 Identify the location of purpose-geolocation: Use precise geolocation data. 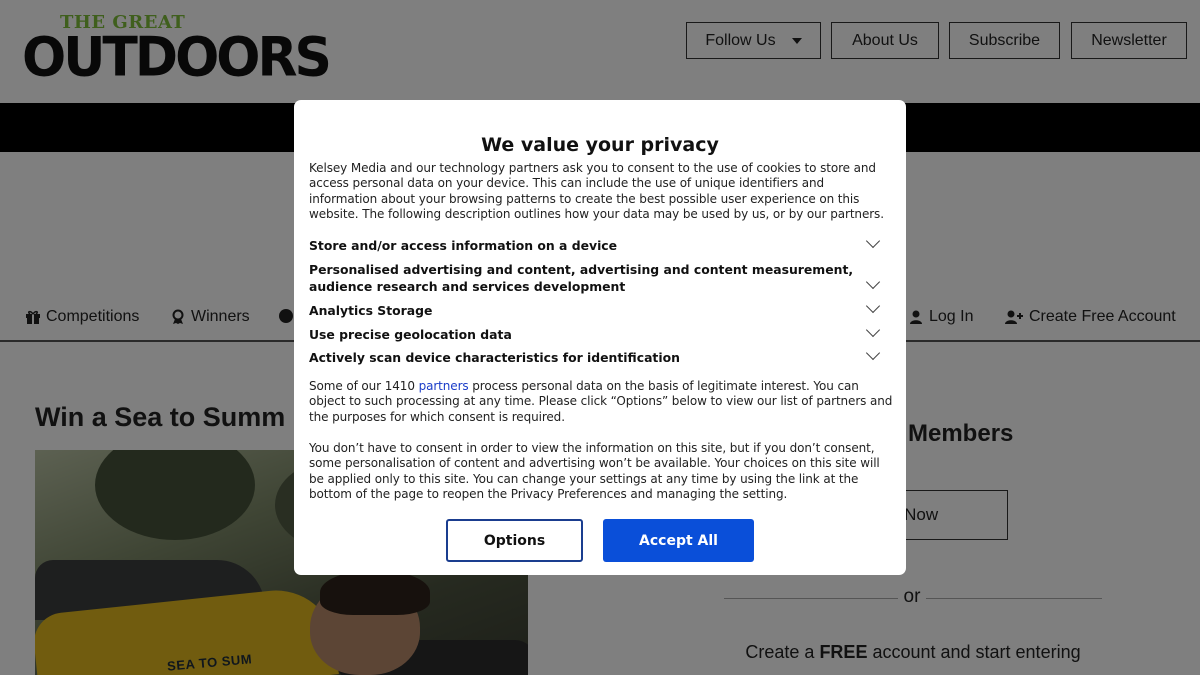
(589, 334).